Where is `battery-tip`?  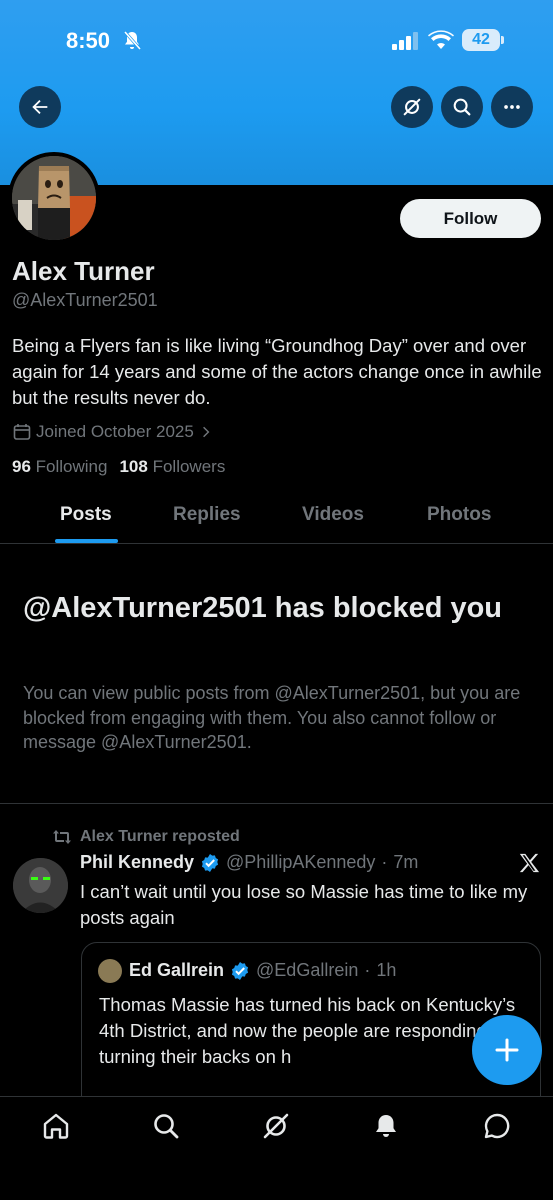
battery-tip is located at coordinates (502, 40).